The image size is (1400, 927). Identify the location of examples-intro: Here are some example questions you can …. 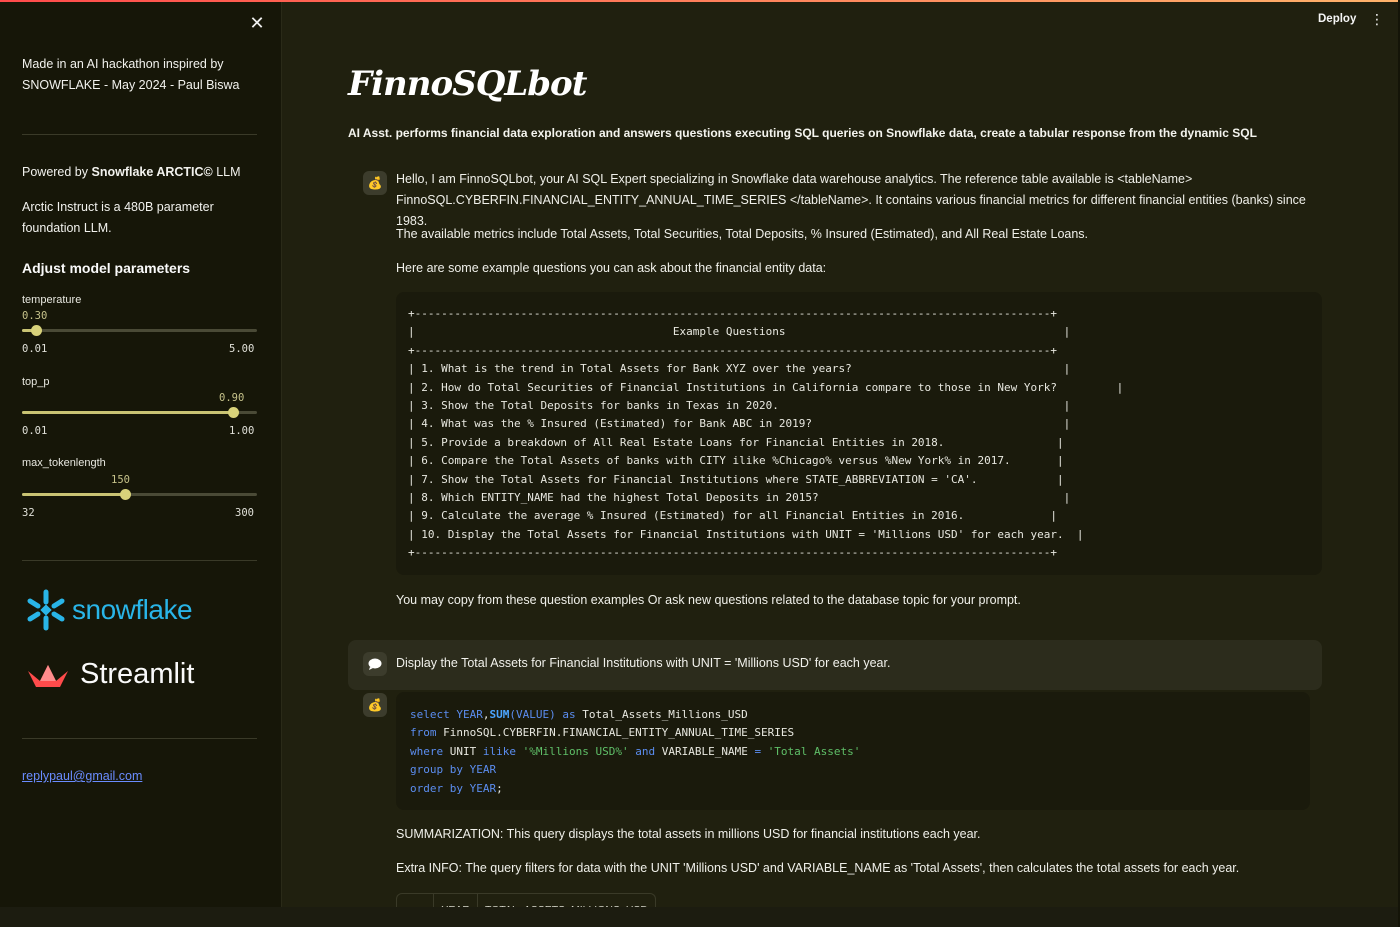
(611, 268).